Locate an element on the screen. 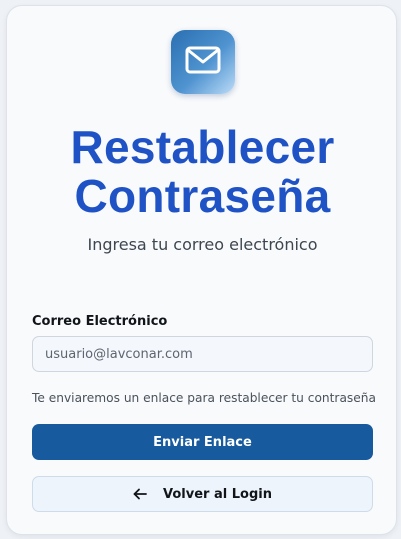  send-link-label: Enviar Enlace is located at coordinates (202, 442).